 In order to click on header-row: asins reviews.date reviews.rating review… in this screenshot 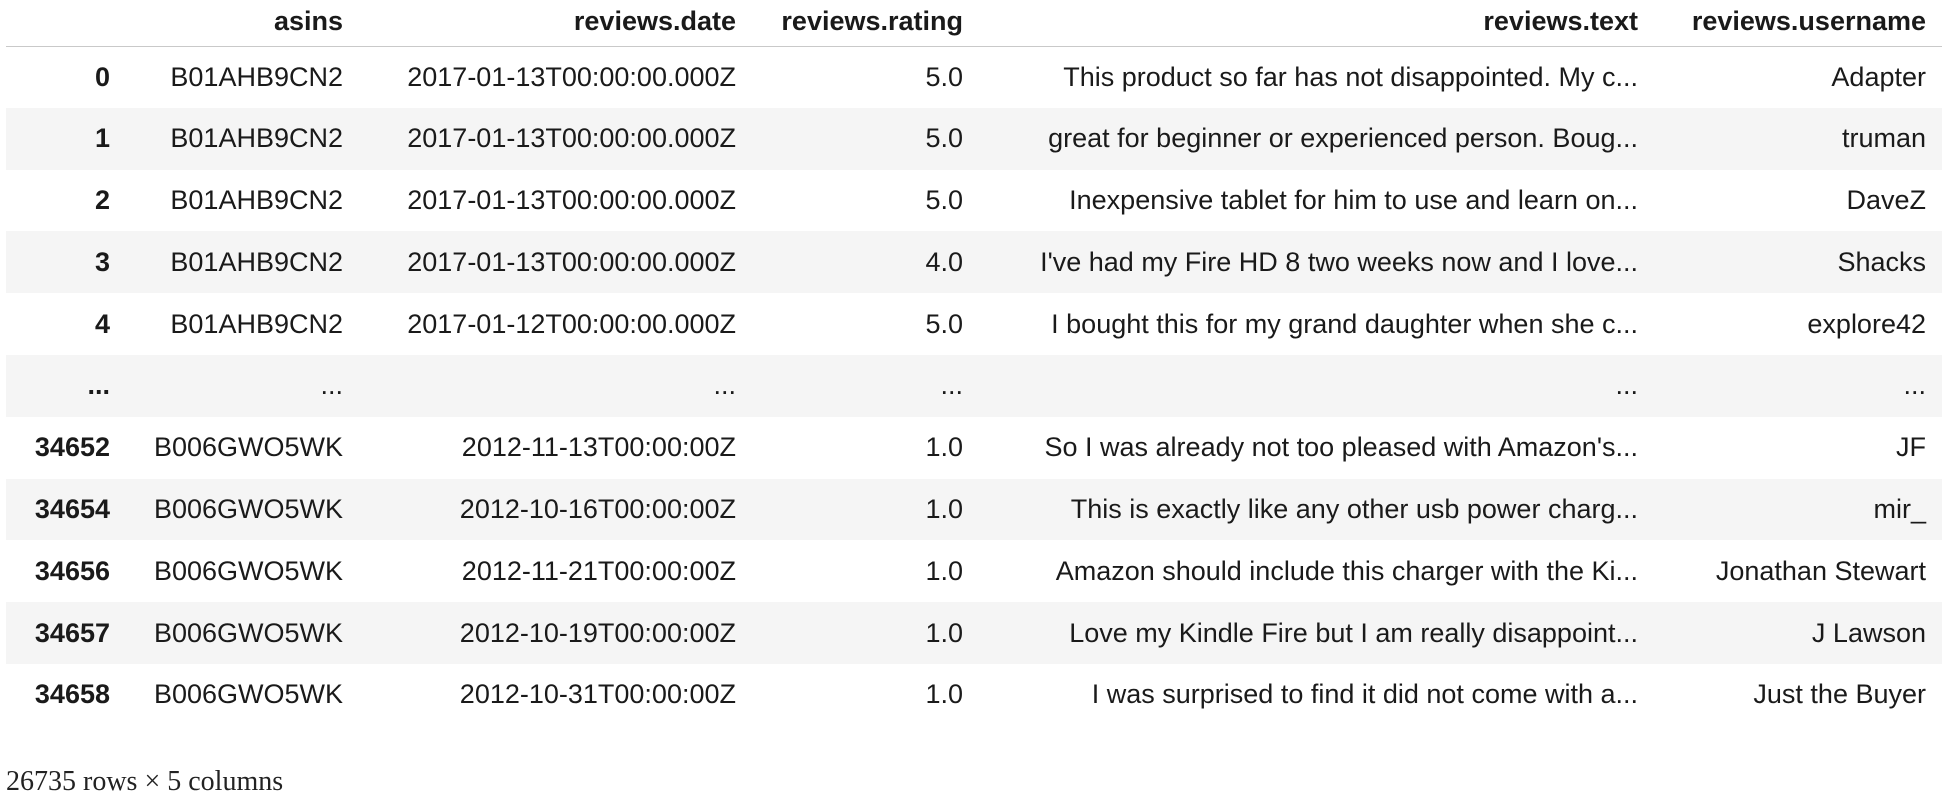, I will do `click(974, 23)`.